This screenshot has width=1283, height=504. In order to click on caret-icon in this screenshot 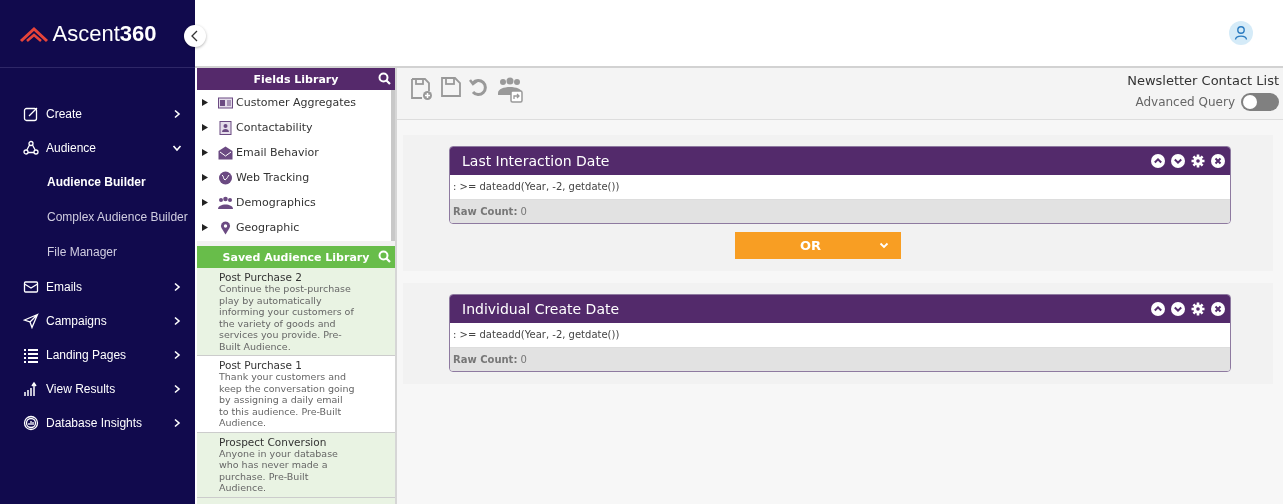, I will do `click(884, 245)`.